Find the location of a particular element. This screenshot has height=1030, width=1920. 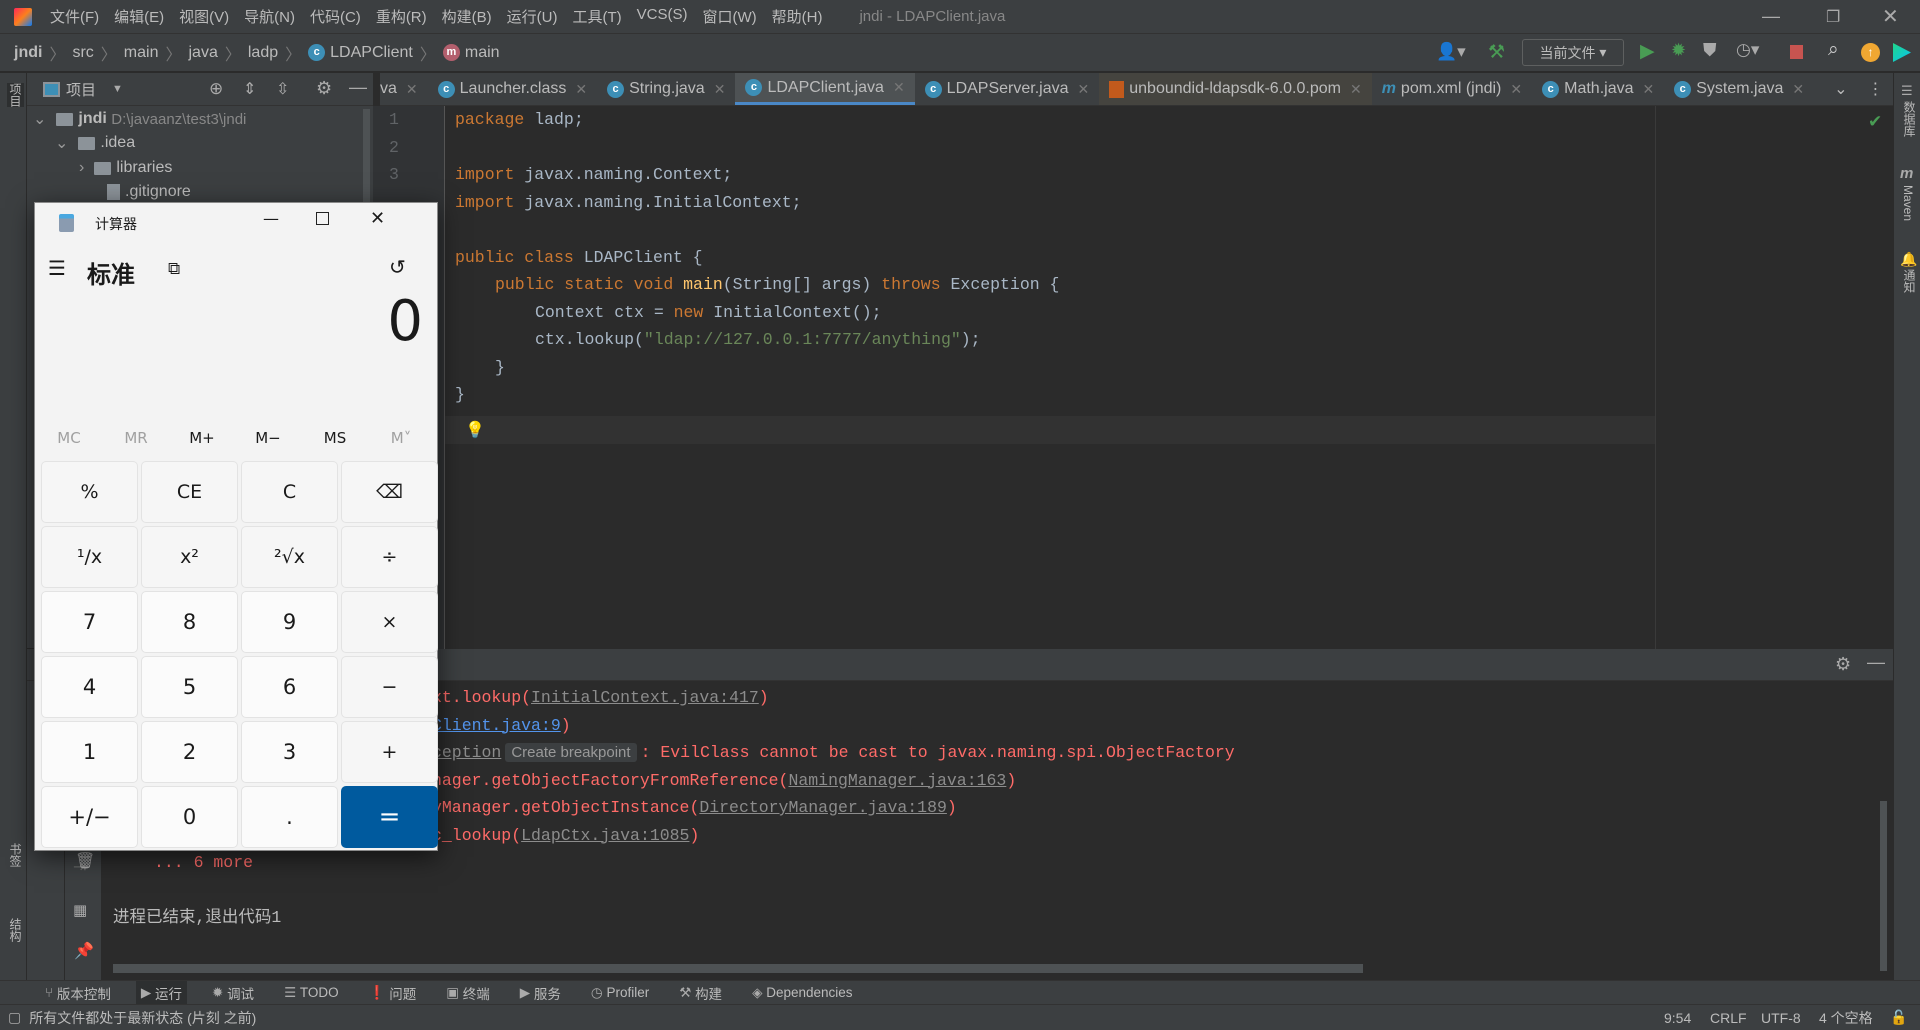

stack-link: LdapCtx.java:1085 is located at coordinates (605, 835).